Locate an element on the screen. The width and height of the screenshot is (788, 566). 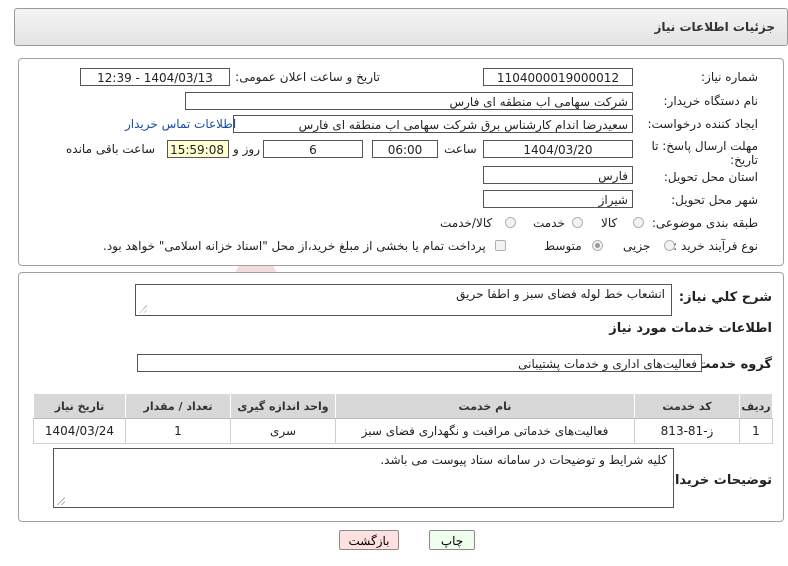
col-service-name: نام خدمت is located at coordinates (485, 406).